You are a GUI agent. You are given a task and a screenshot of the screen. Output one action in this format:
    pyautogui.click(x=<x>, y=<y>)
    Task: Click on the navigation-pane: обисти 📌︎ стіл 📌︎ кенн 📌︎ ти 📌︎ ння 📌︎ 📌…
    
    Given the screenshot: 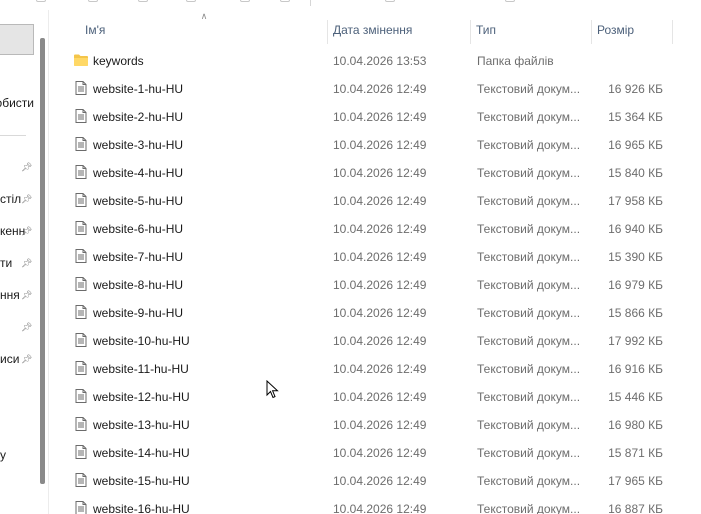 What is the action you would take?
    pyautogui.click(x=24, y=262)
    